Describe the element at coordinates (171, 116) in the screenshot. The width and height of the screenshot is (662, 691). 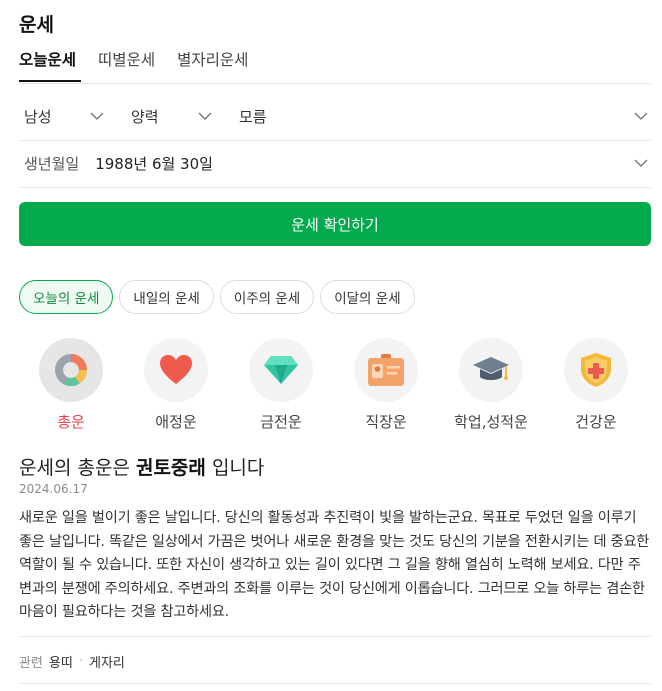
I see `calendar-select: 양력` at that location.